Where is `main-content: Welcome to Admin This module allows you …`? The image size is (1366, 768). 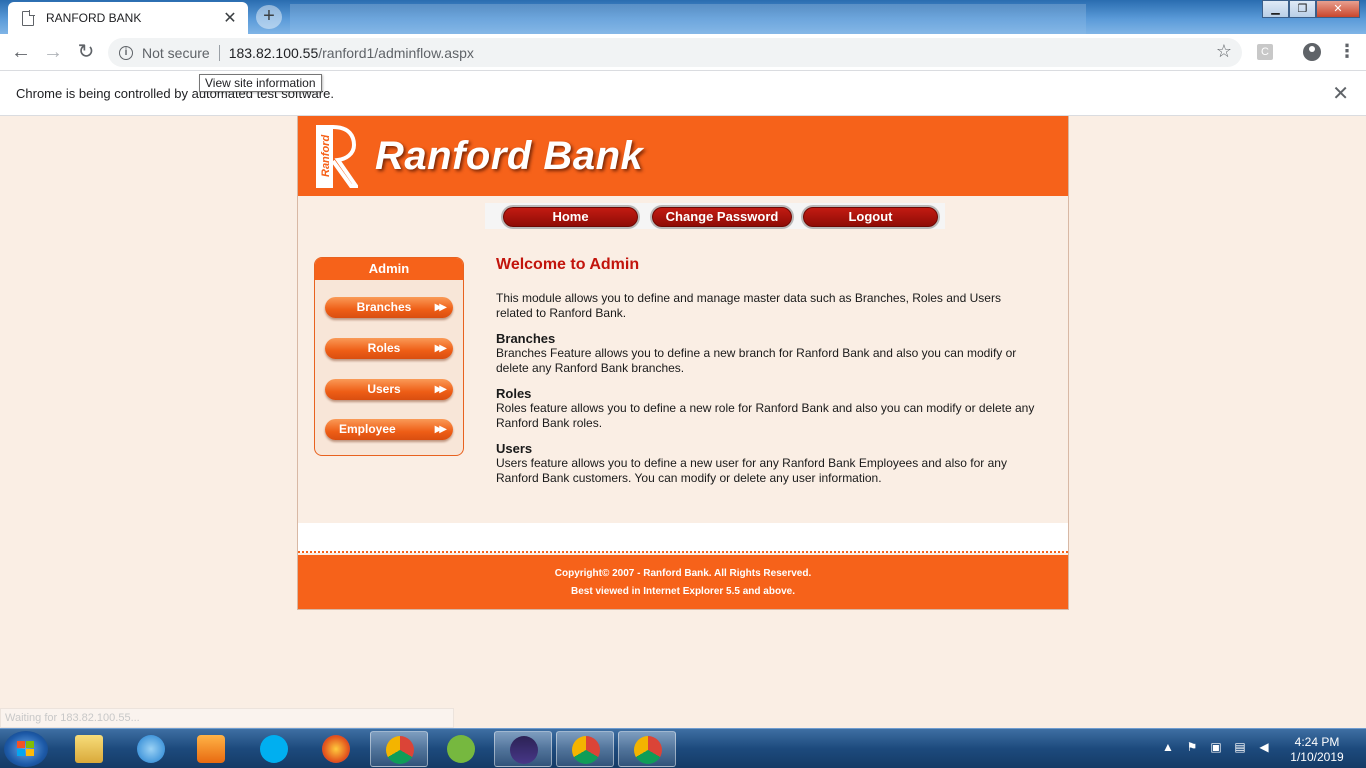
main-content: Welcome to Admin This module allows you … is located at coordinates (766, 376).